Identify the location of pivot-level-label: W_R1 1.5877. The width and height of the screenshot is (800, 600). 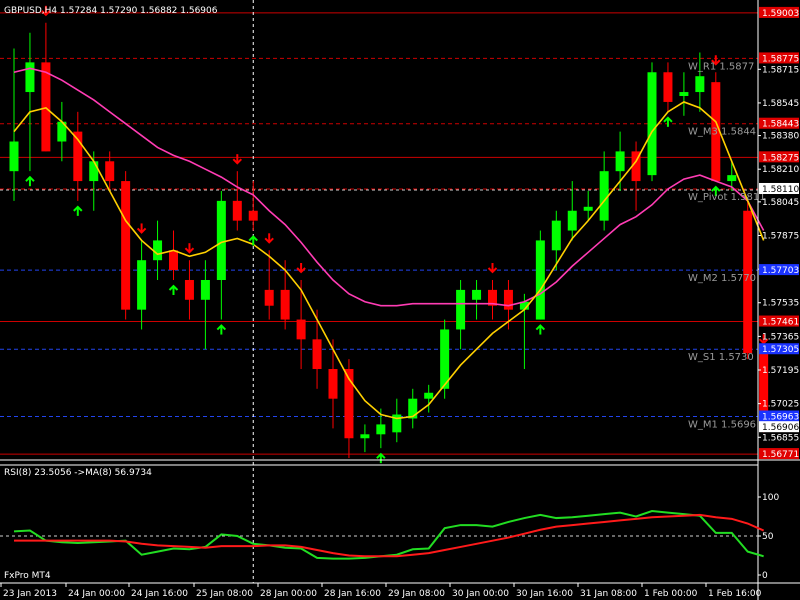
(721, 66).